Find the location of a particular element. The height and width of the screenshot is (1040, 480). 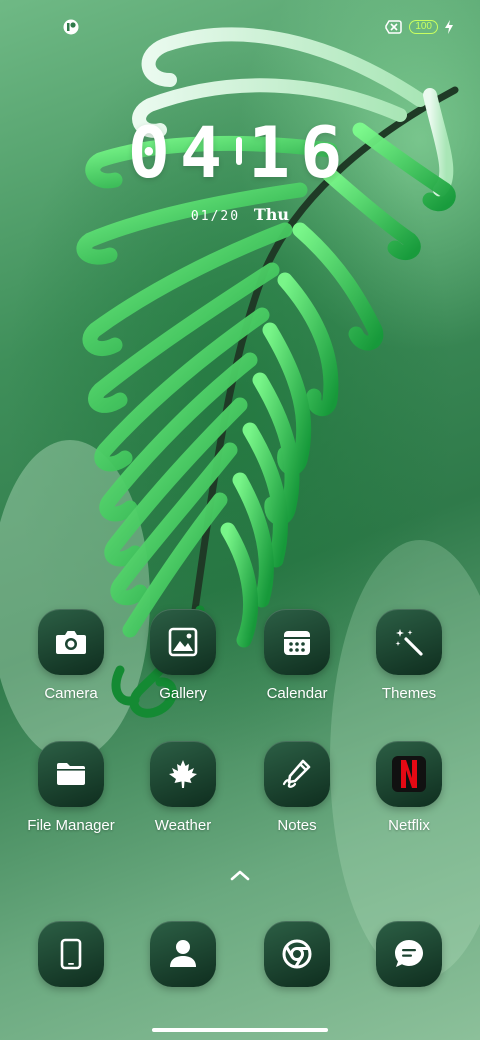

phone-icon is located at coordinates (71, 954).